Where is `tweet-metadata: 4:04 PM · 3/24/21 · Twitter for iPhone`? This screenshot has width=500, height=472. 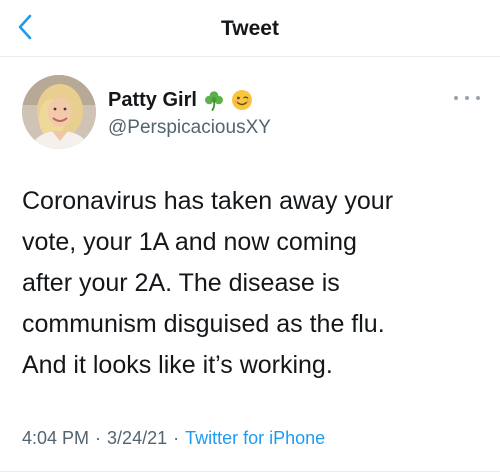
tweet-metadata: 4:04 PM · 3/24/21 · Twitter for iPhone is located at coordinates (173, 438).